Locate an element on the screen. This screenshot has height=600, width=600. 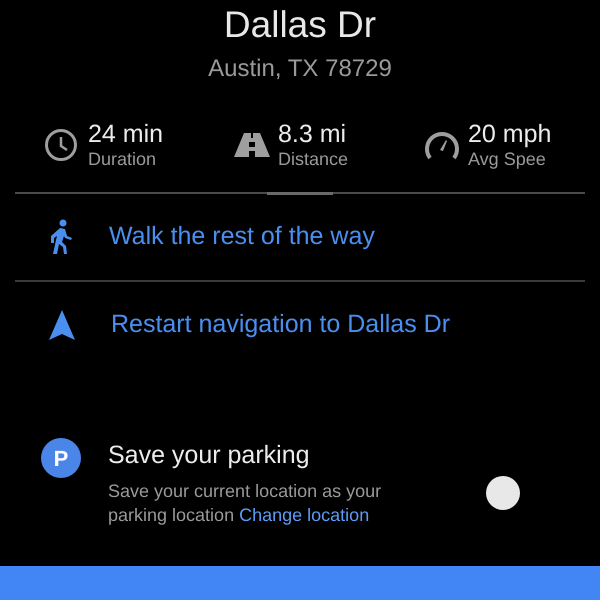
parking-title: Save your parking is located at coordinates (209, 455).